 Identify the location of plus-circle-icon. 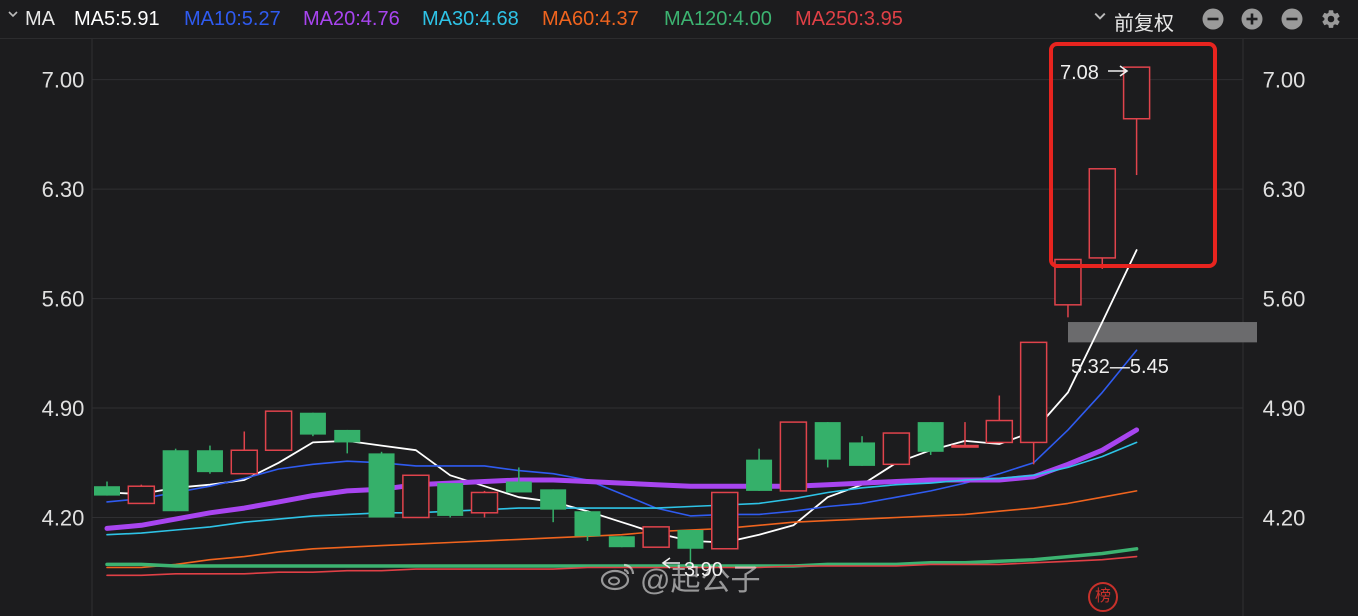
(1252, 19).